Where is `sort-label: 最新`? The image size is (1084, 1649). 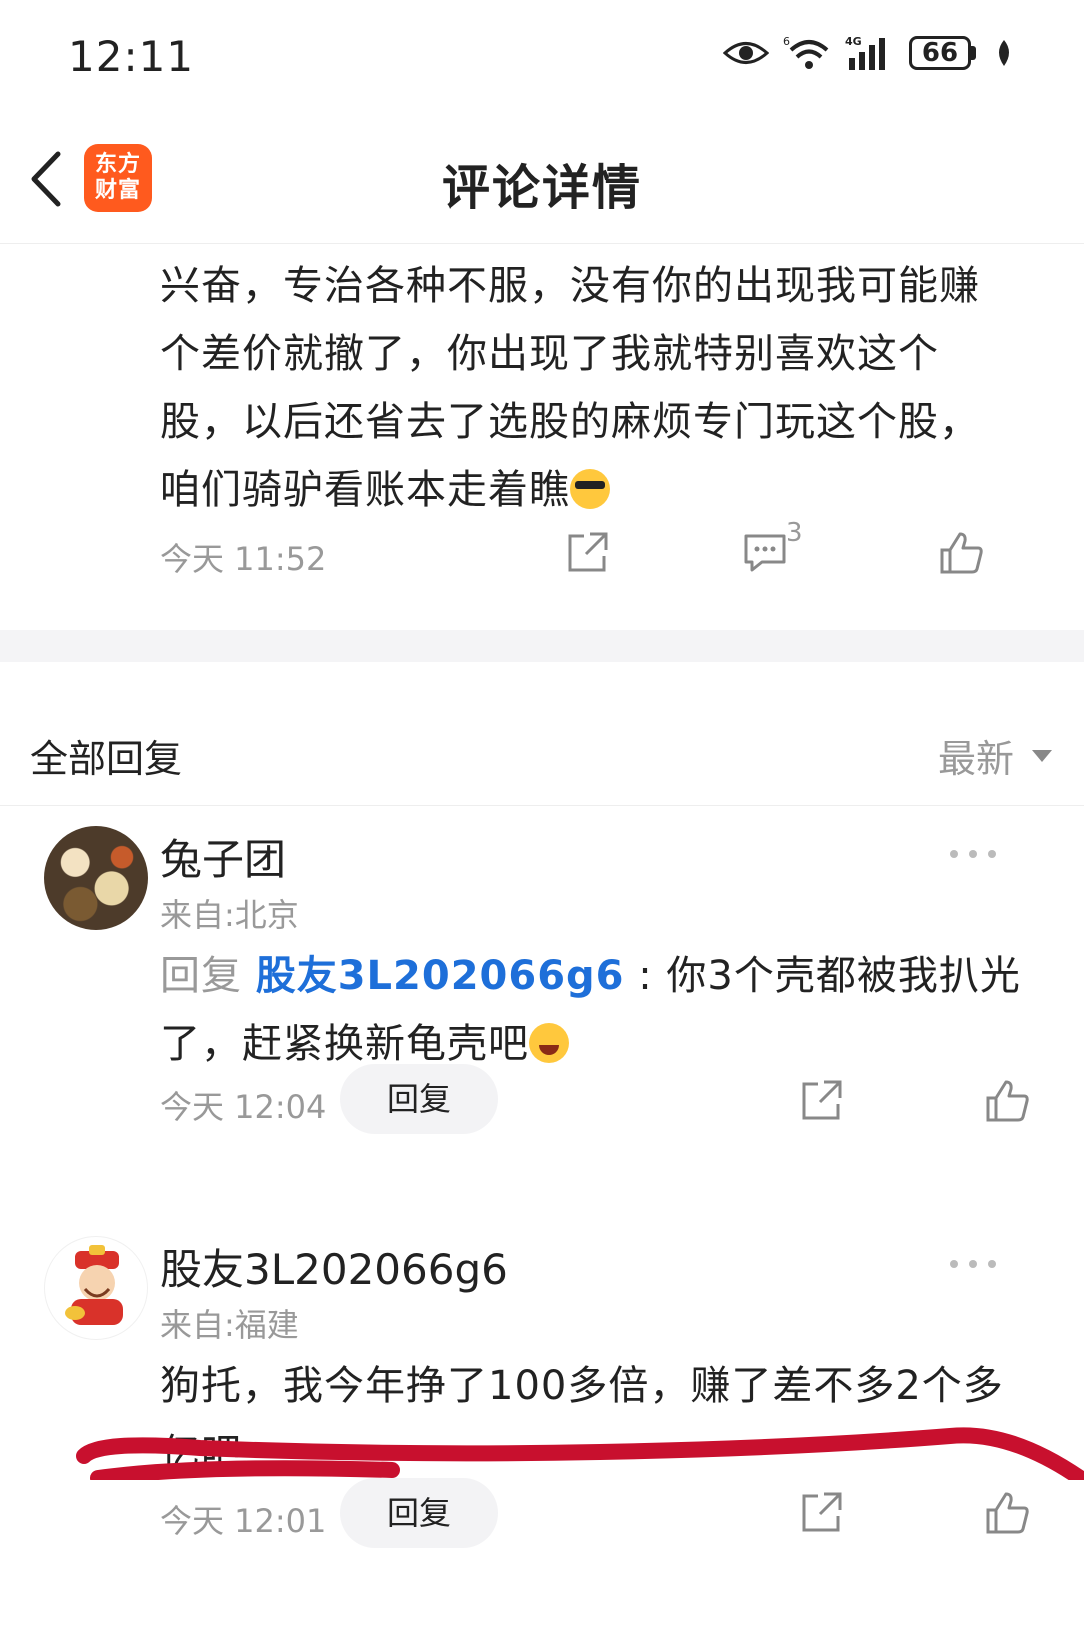 sort-label: 最新 is located at coordinates (975, 759).